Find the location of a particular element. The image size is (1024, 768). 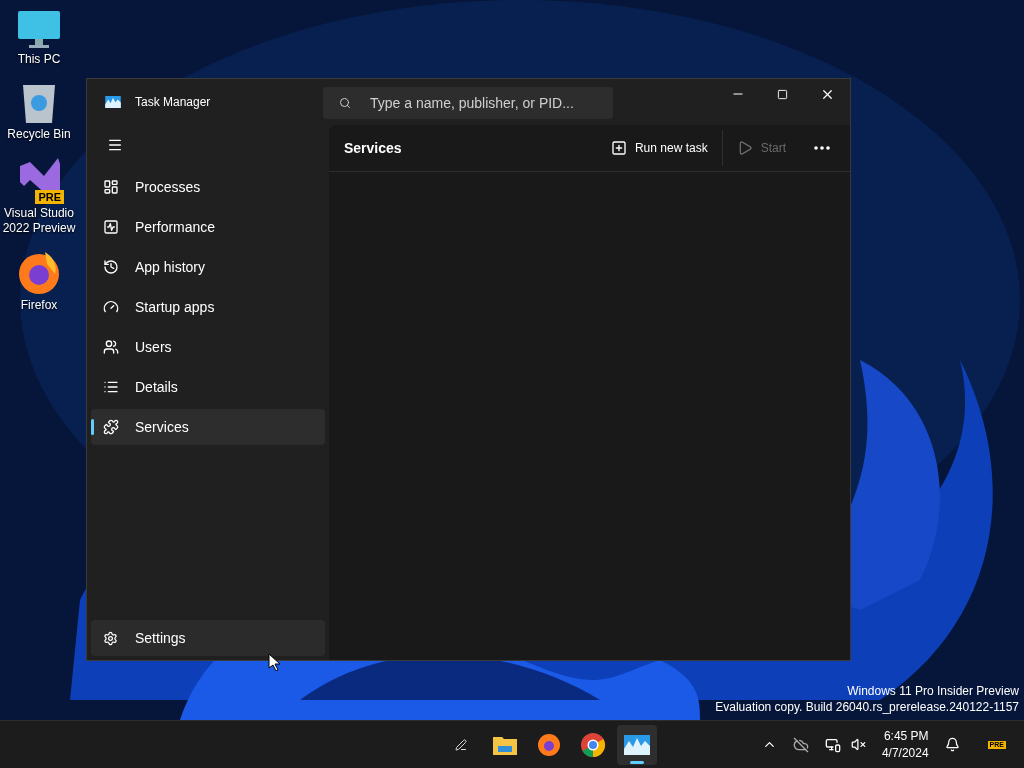

taskbar-app is located at coordinates (637, 744).